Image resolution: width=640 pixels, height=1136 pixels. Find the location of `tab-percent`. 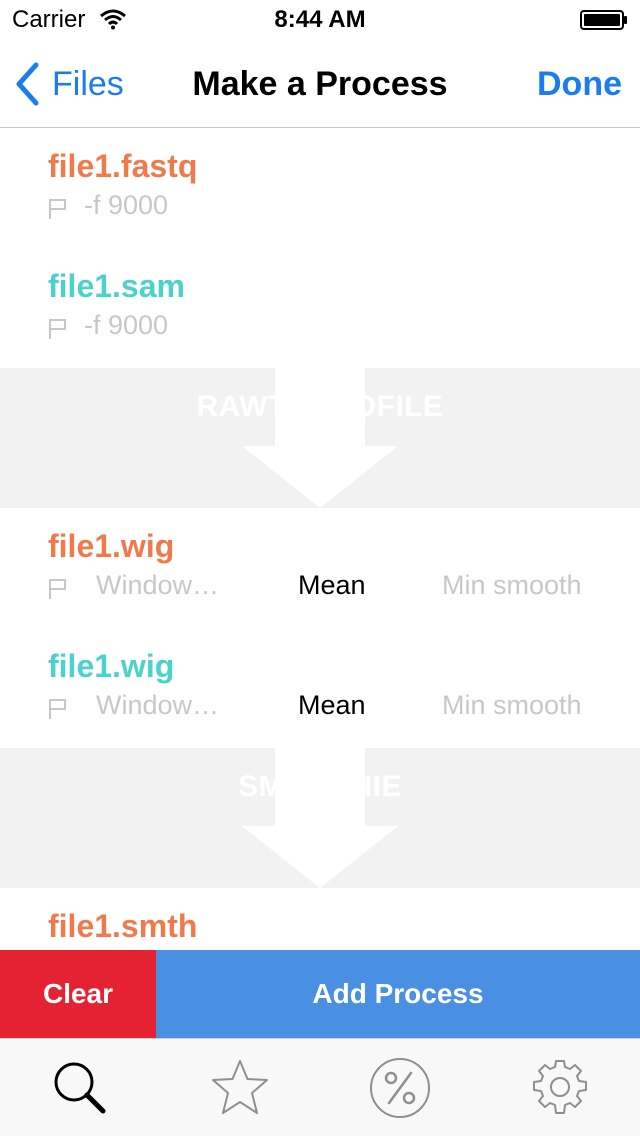

tab-percent is located at coordinates (400, 1087).